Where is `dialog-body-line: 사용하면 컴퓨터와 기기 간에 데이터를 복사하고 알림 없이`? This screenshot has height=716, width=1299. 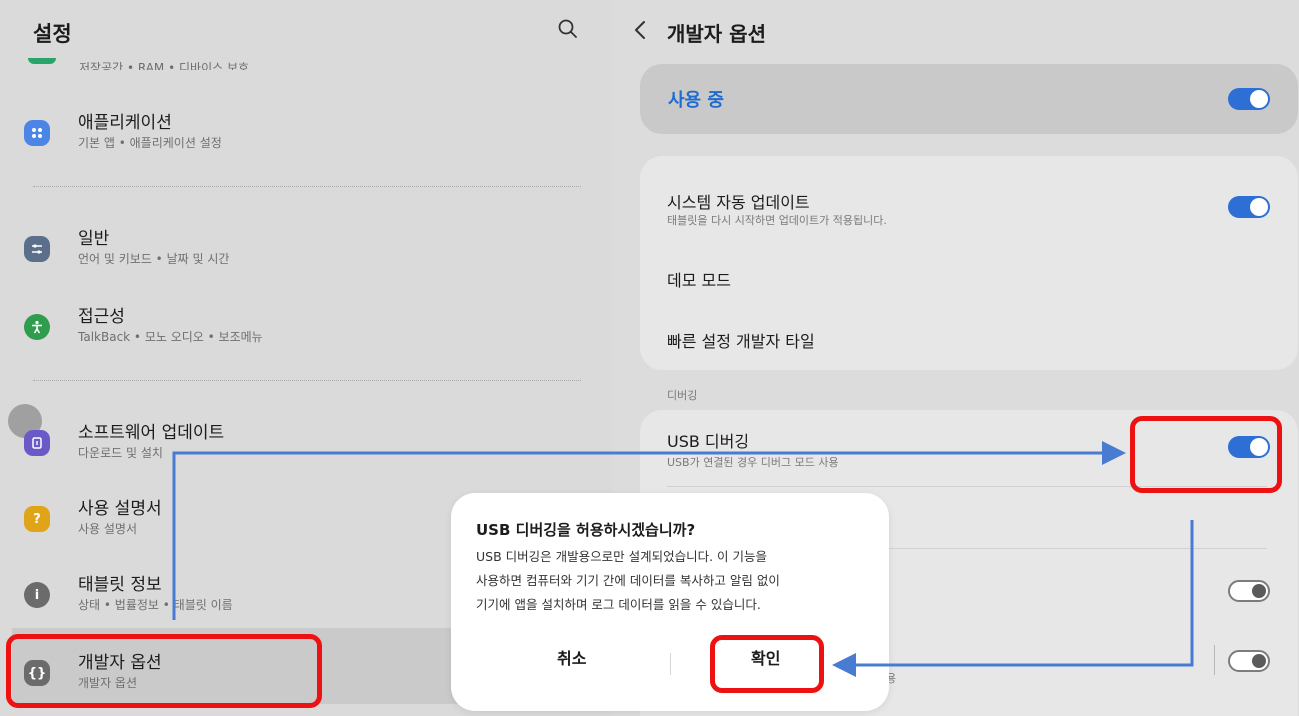 dialog-body-line: 사용하면 컴퓨터와 기기 간에 데이터를 복사하고 알림 없이 is located at coordinates (628, 580).